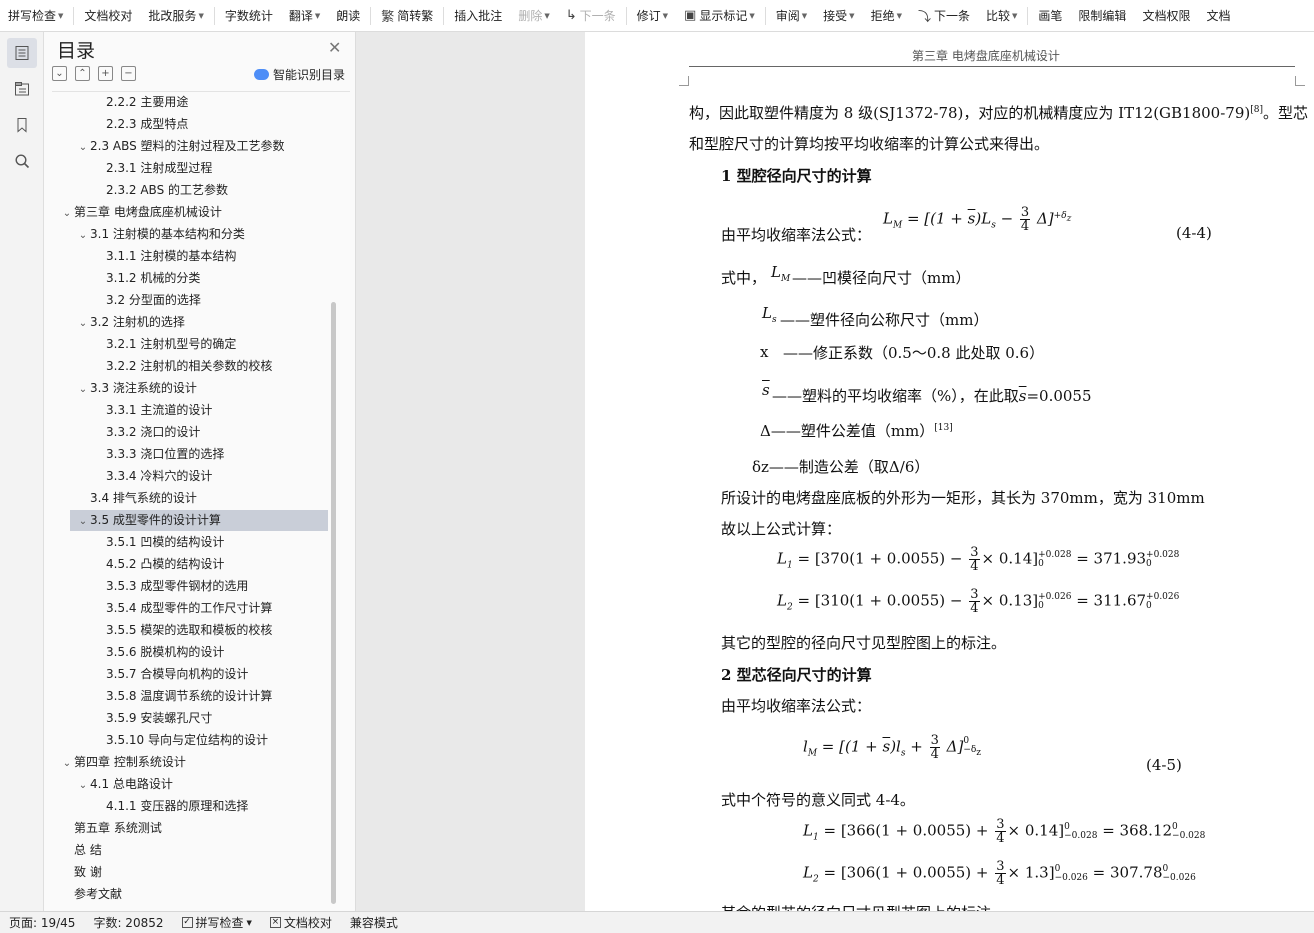 The height and width of the screenshot is (933, 1314). I want to click on toc-item: 2.3.2 ABS 的工艺参数, so click(140, 190).